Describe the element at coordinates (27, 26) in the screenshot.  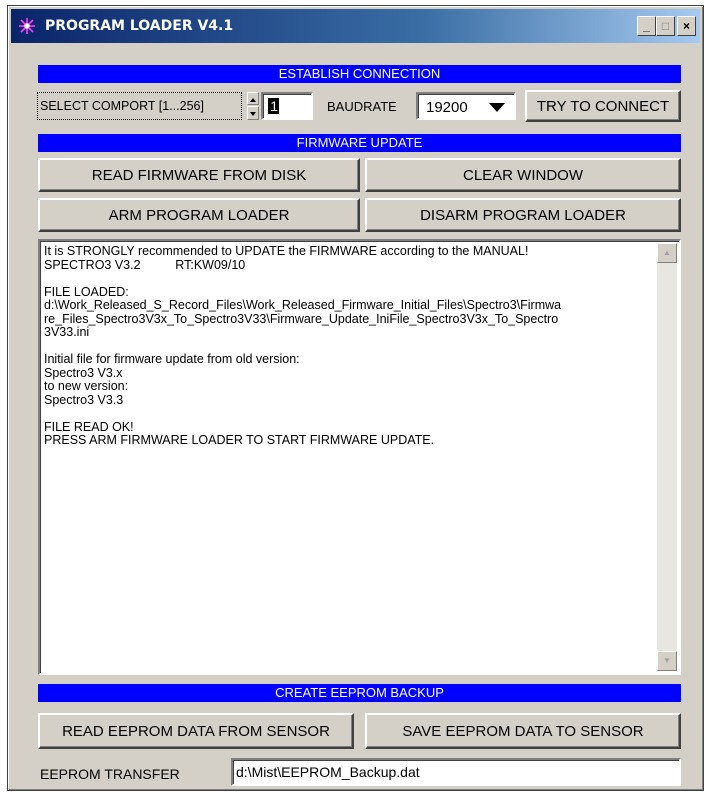
I see `app-icon` at that location.